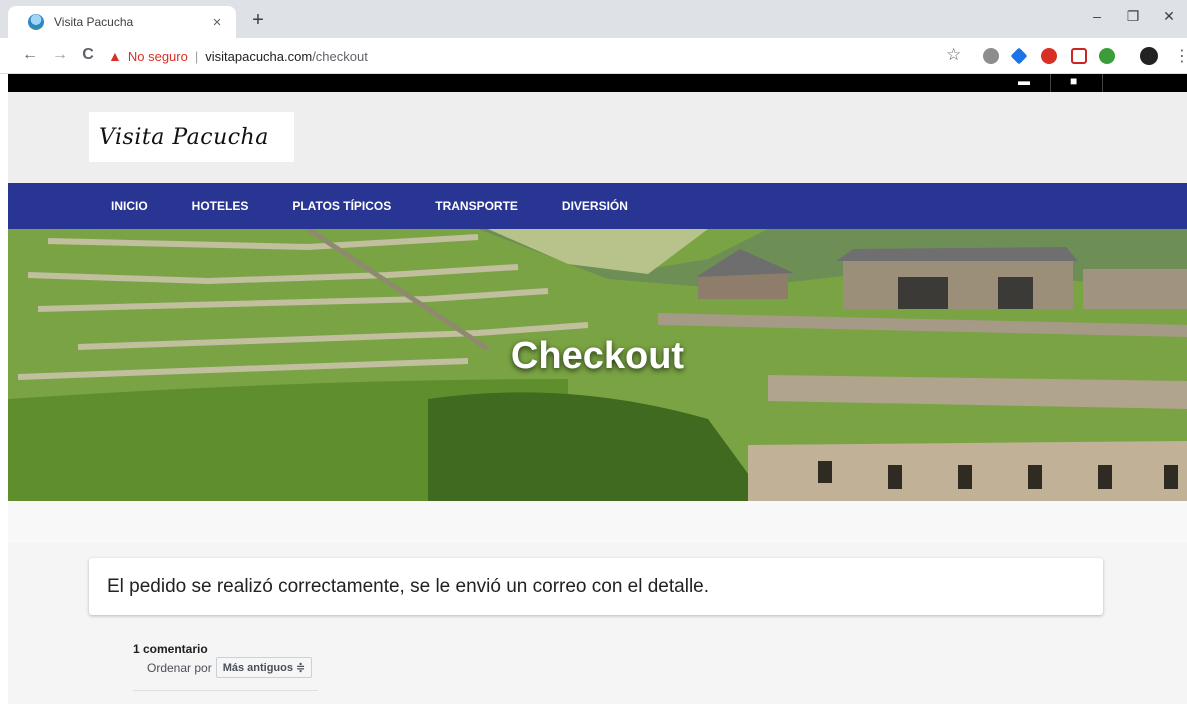 The image size is (1187, 704). Describe the element at coordinates (259, 56) in the screenshot. I see `url-host: visitapacucha.com` at that location.